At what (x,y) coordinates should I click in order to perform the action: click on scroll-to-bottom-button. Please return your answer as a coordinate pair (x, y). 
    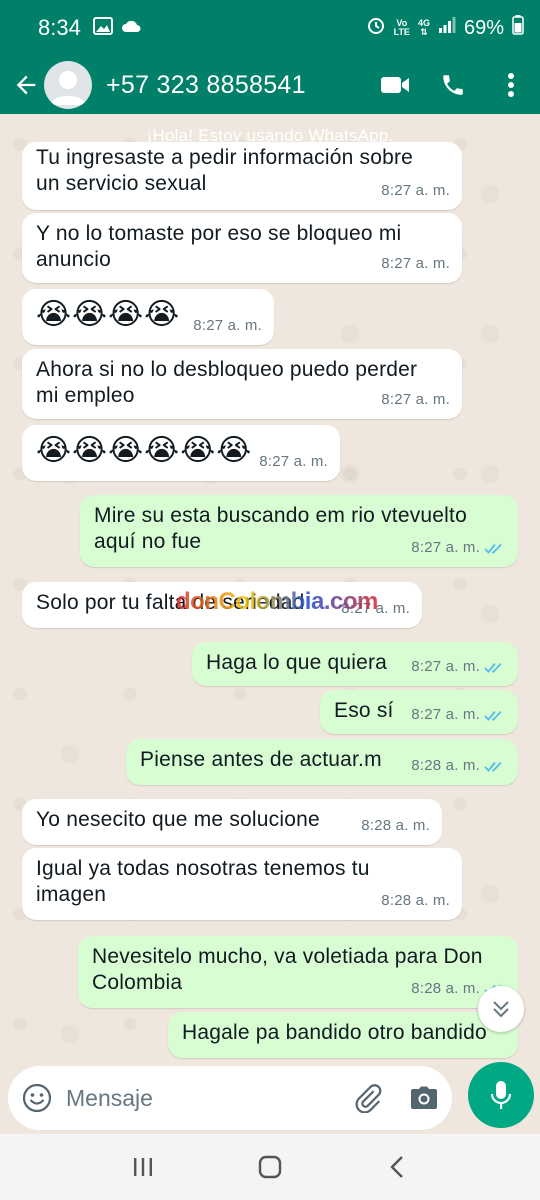
    Looking at the image, I should click on (501, 1009).